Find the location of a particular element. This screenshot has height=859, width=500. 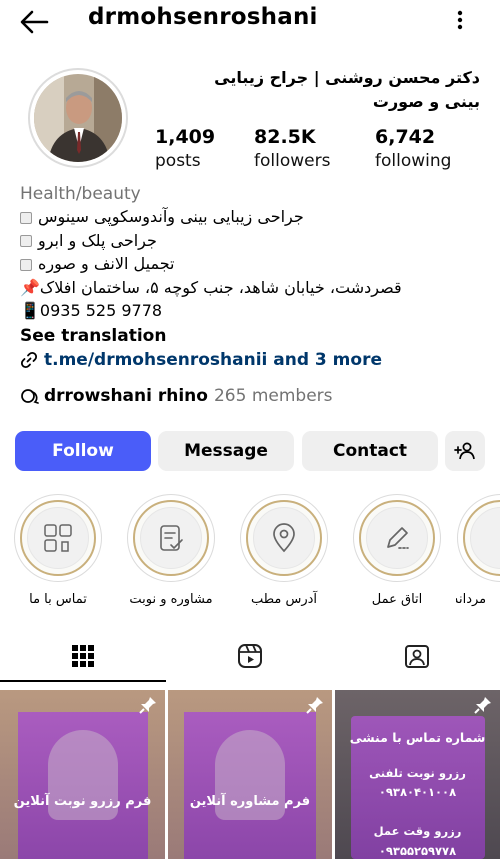

highlight-icon is located at coordinates (485, 538).